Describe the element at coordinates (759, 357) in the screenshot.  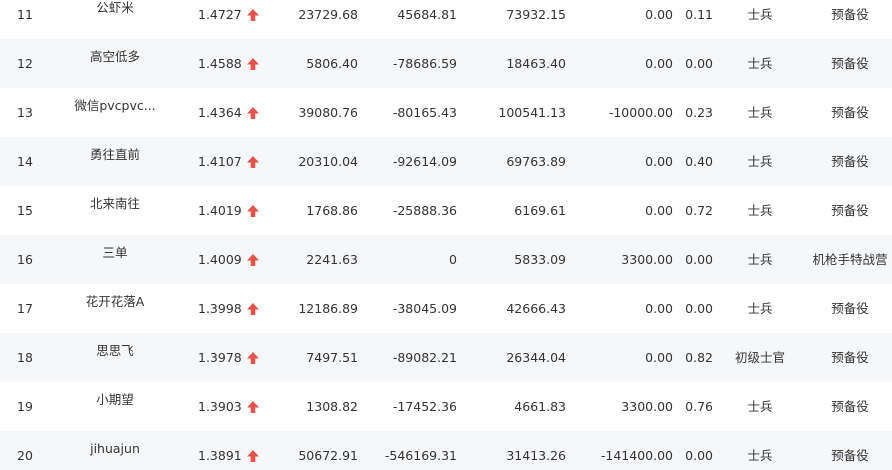
I see `military-rank-cell: 初级士官` at that location.